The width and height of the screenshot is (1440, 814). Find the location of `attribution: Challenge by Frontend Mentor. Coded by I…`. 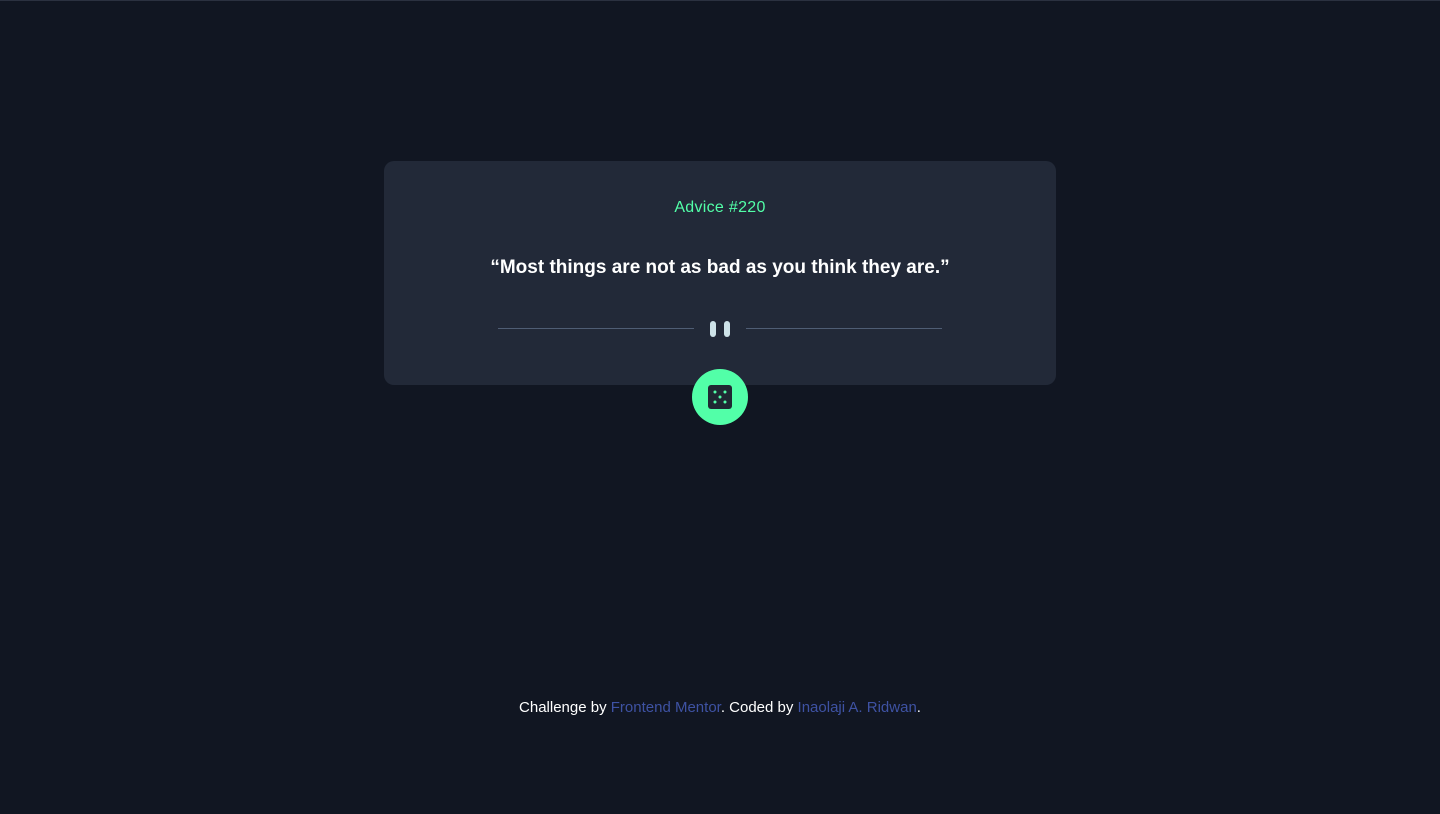

attribution: Challenge by Frontend Mentor. Coded by I… is located at coordinates (720, 707).